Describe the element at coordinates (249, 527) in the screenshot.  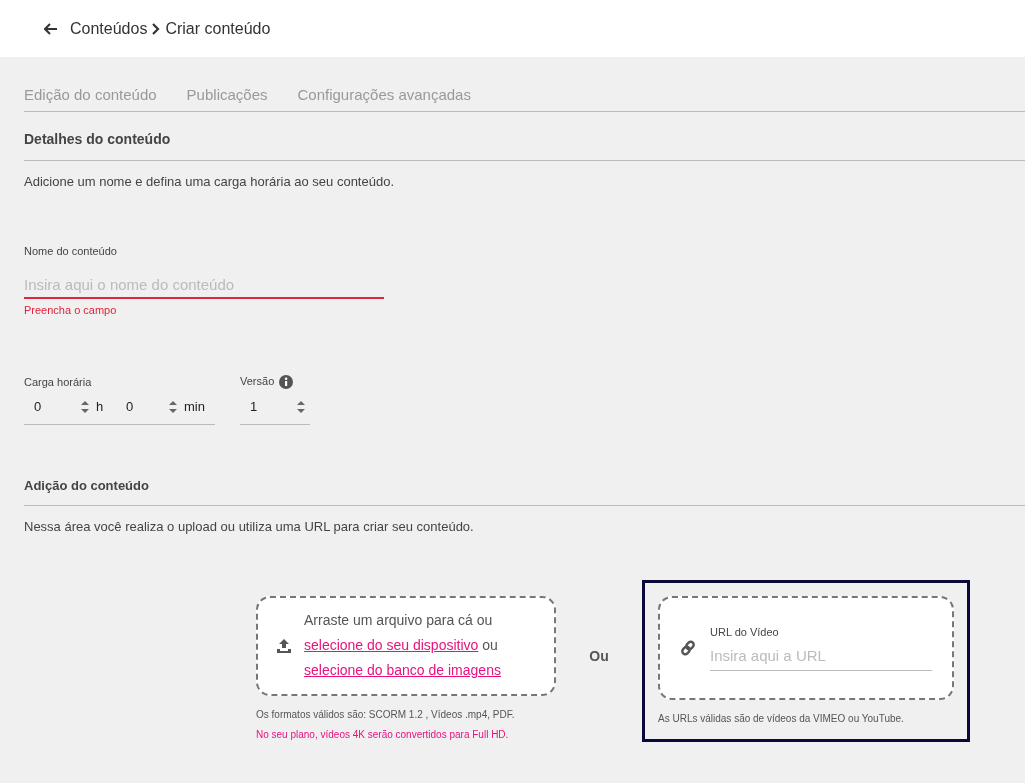
I see `section-description: Nessa área você realiza o upload ou utiliza uma URL para criar seu conteúdo.` at that location.